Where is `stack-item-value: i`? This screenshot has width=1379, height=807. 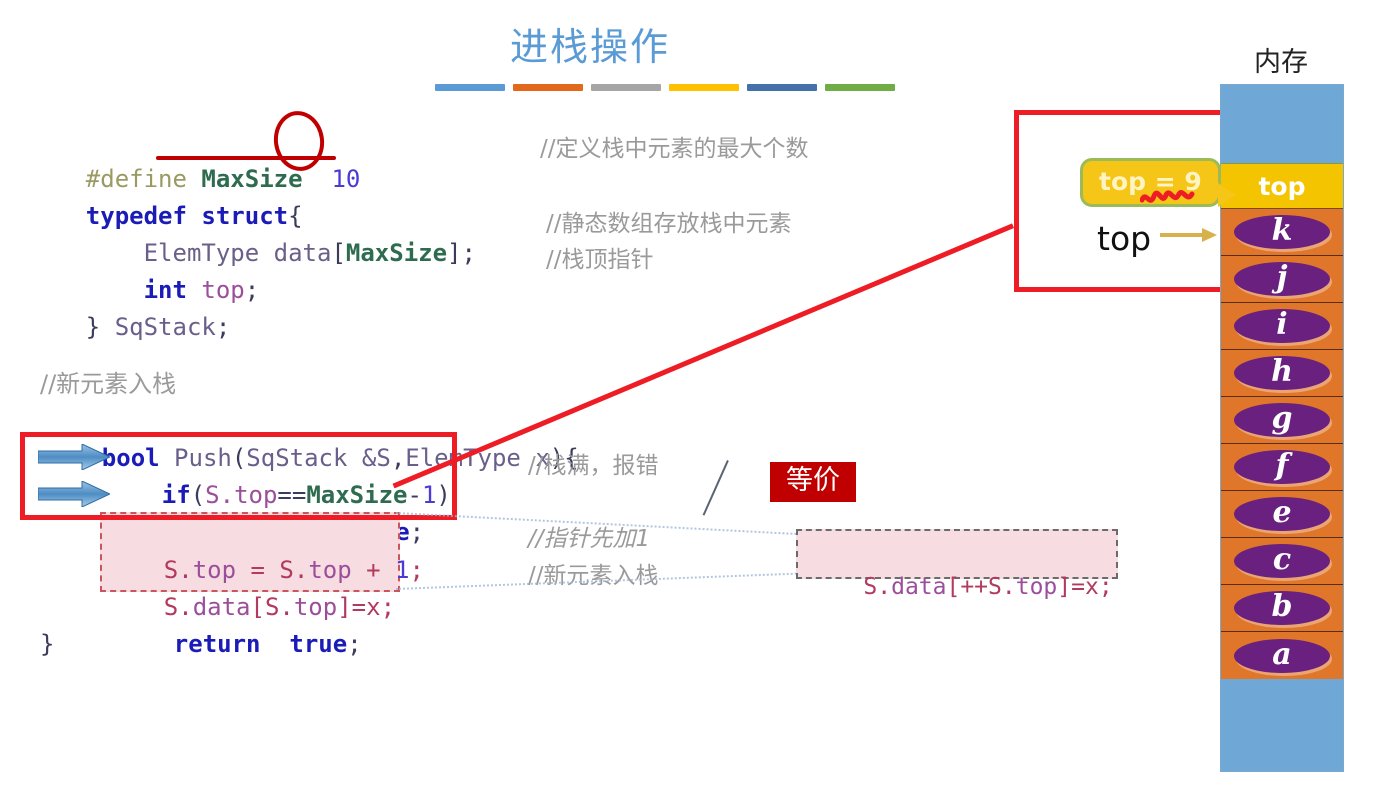
stack-item-value: i is located at coordinates (1282, 324).